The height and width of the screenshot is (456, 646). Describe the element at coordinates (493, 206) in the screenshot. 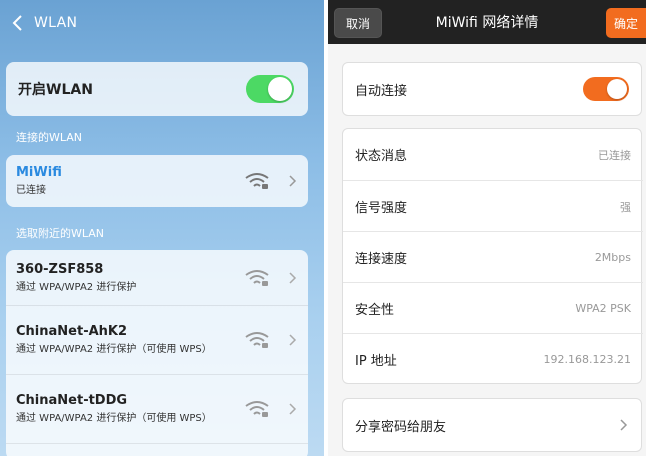

I see `info-row-signal: 信号强度 强` at that location.